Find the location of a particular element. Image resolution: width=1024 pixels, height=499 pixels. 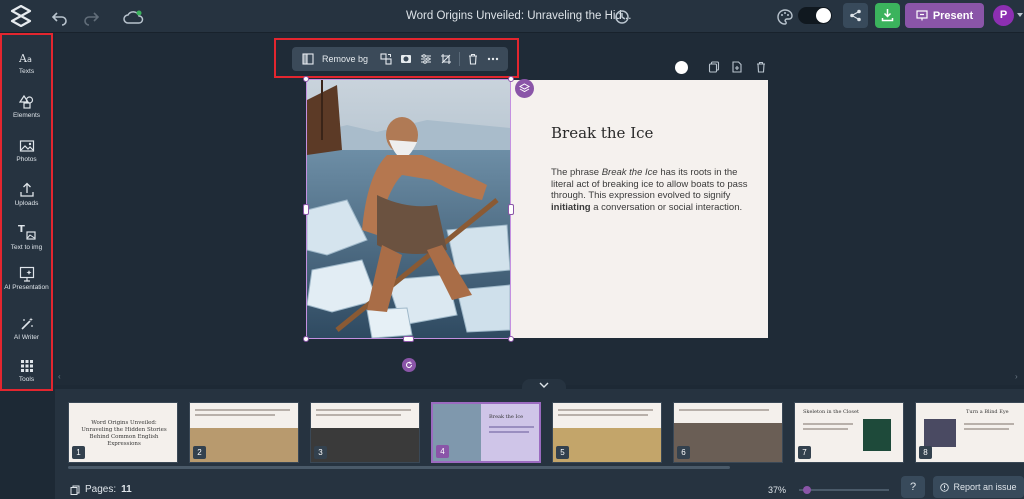

rotate-handle is located at coordinates (409, 365).